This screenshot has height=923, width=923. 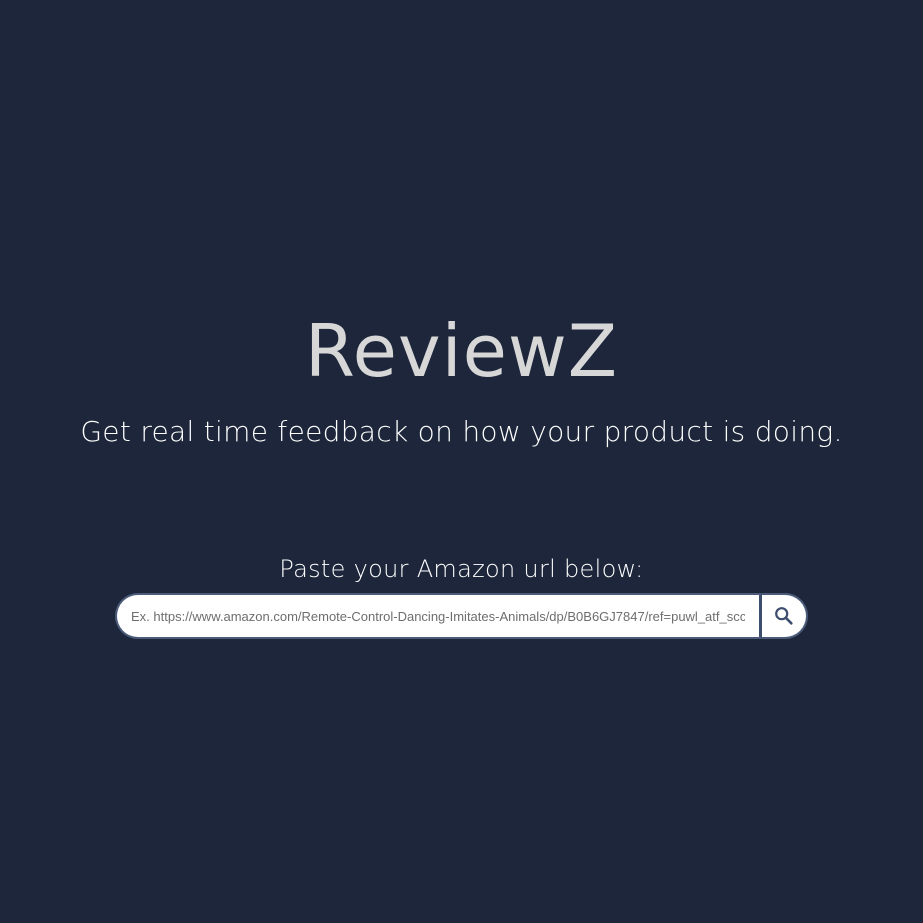 I want to click on url-prompt: Paste your Amazon url below:, so click(x=461, y=569).